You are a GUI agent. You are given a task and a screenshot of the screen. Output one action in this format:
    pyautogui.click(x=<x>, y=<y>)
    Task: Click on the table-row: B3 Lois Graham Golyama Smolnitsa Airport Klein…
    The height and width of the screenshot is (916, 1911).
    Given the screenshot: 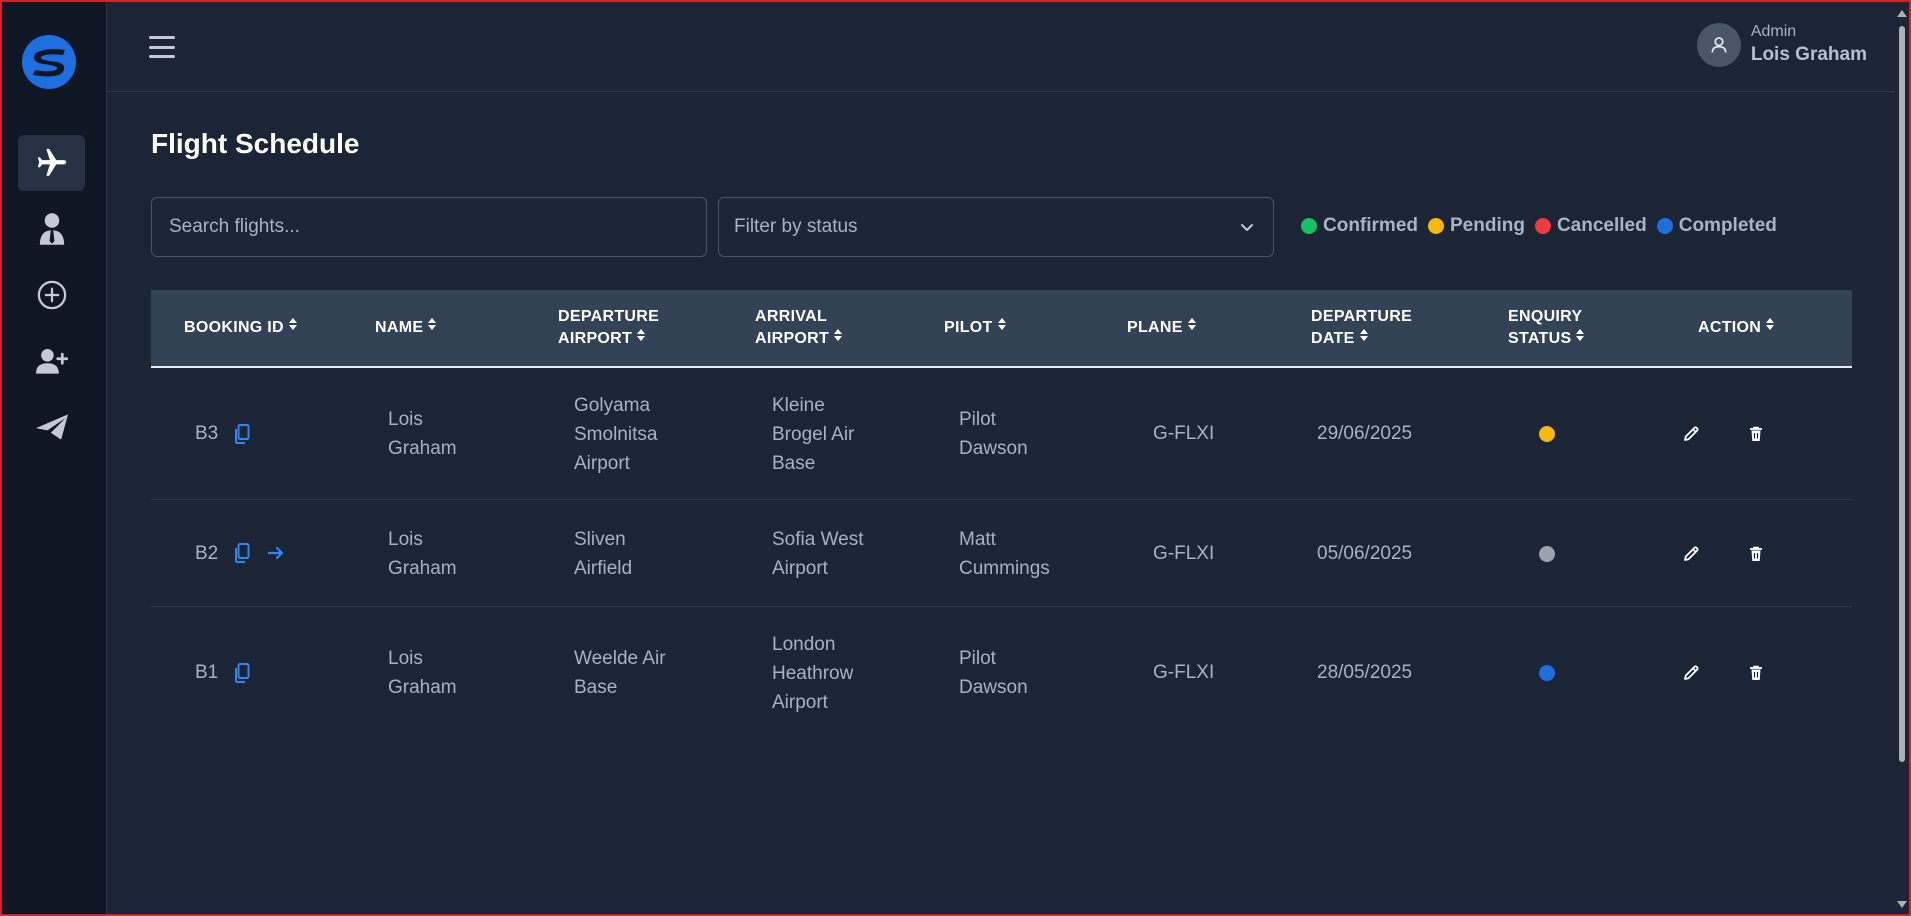 What is the action you would take?
    pyautogui.click(x=1001, y=434)
    